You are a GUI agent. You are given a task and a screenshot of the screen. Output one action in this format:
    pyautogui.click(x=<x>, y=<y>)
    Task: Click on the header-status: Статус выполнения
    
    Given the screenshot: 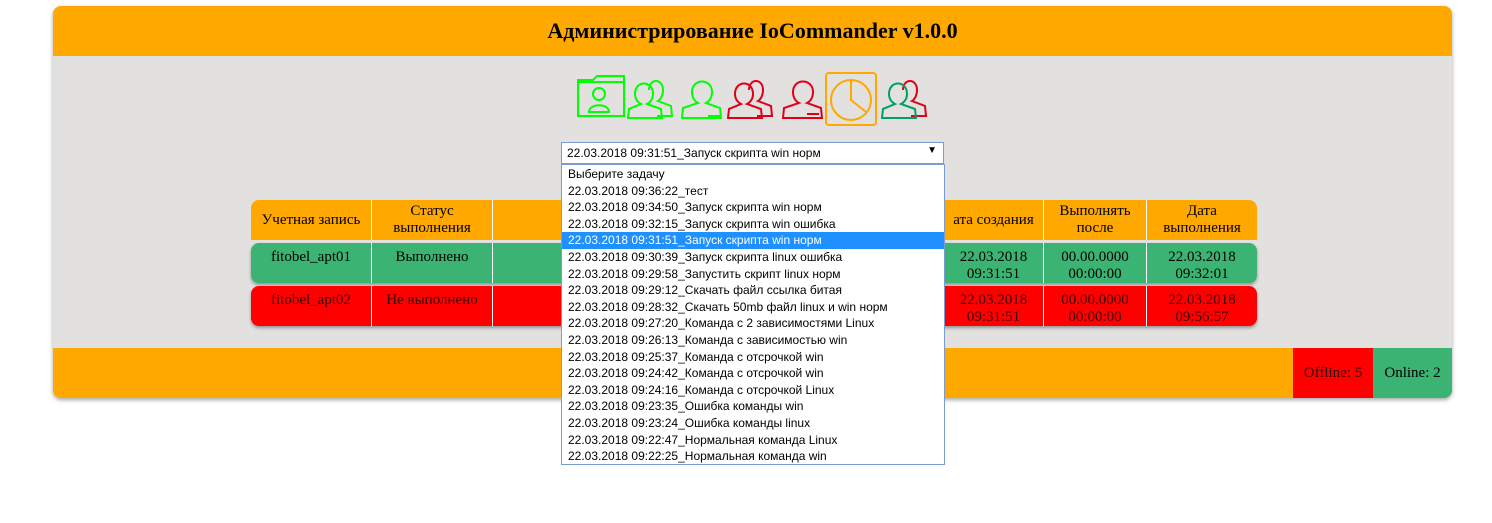 What is the action you would take?
    pyautogui.click(x=432, y=220)
    